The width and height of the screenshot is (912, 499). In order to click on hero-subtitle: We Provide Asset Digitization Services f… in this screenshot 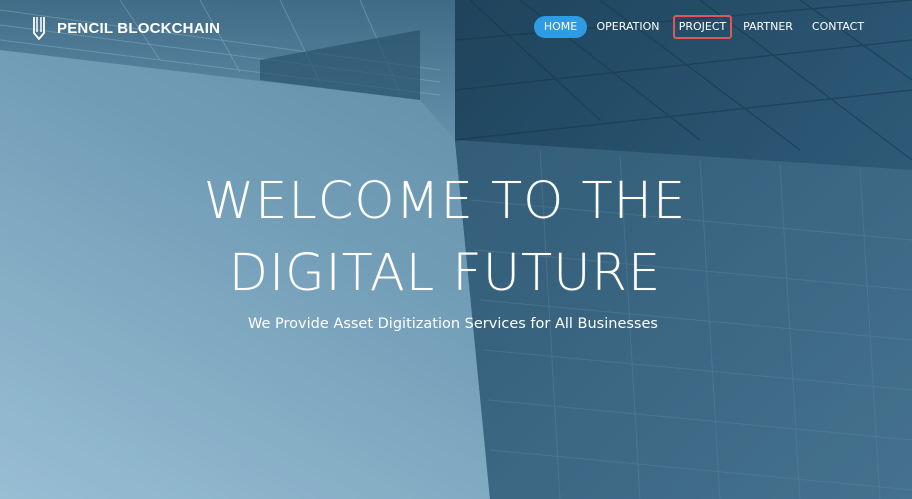, I will do `click(453, 324)`.